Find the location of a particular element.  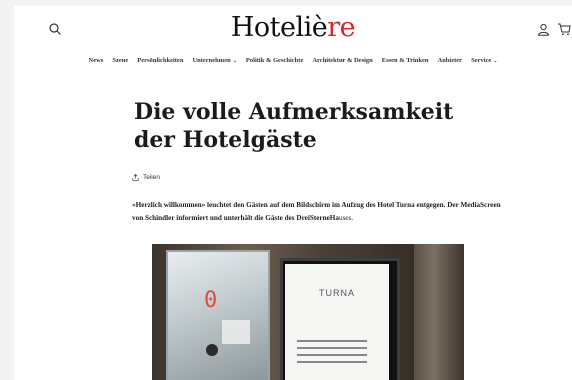

nav-item-unternehmen: Unternehmen ⌄ is located at coordinates (214, 60).